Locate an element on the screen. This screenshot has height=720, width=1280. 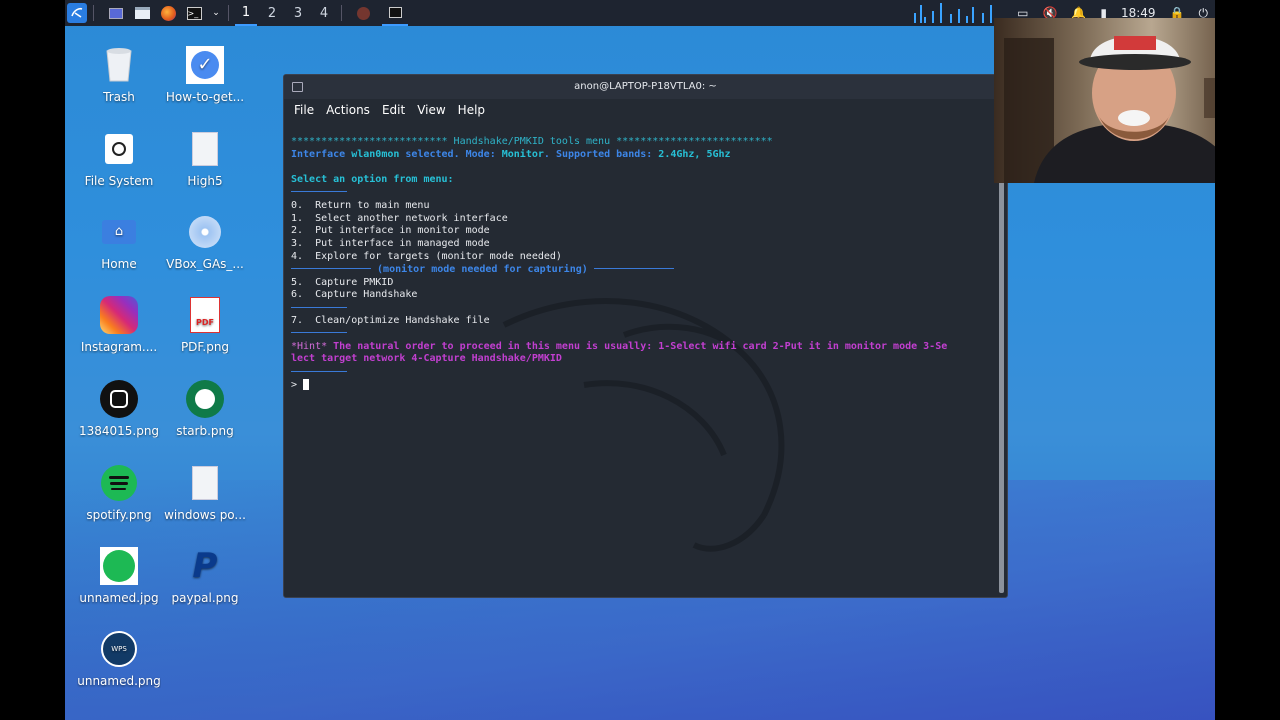
select-prompt: Select an option from menu: is located at coordinates (372, 180).